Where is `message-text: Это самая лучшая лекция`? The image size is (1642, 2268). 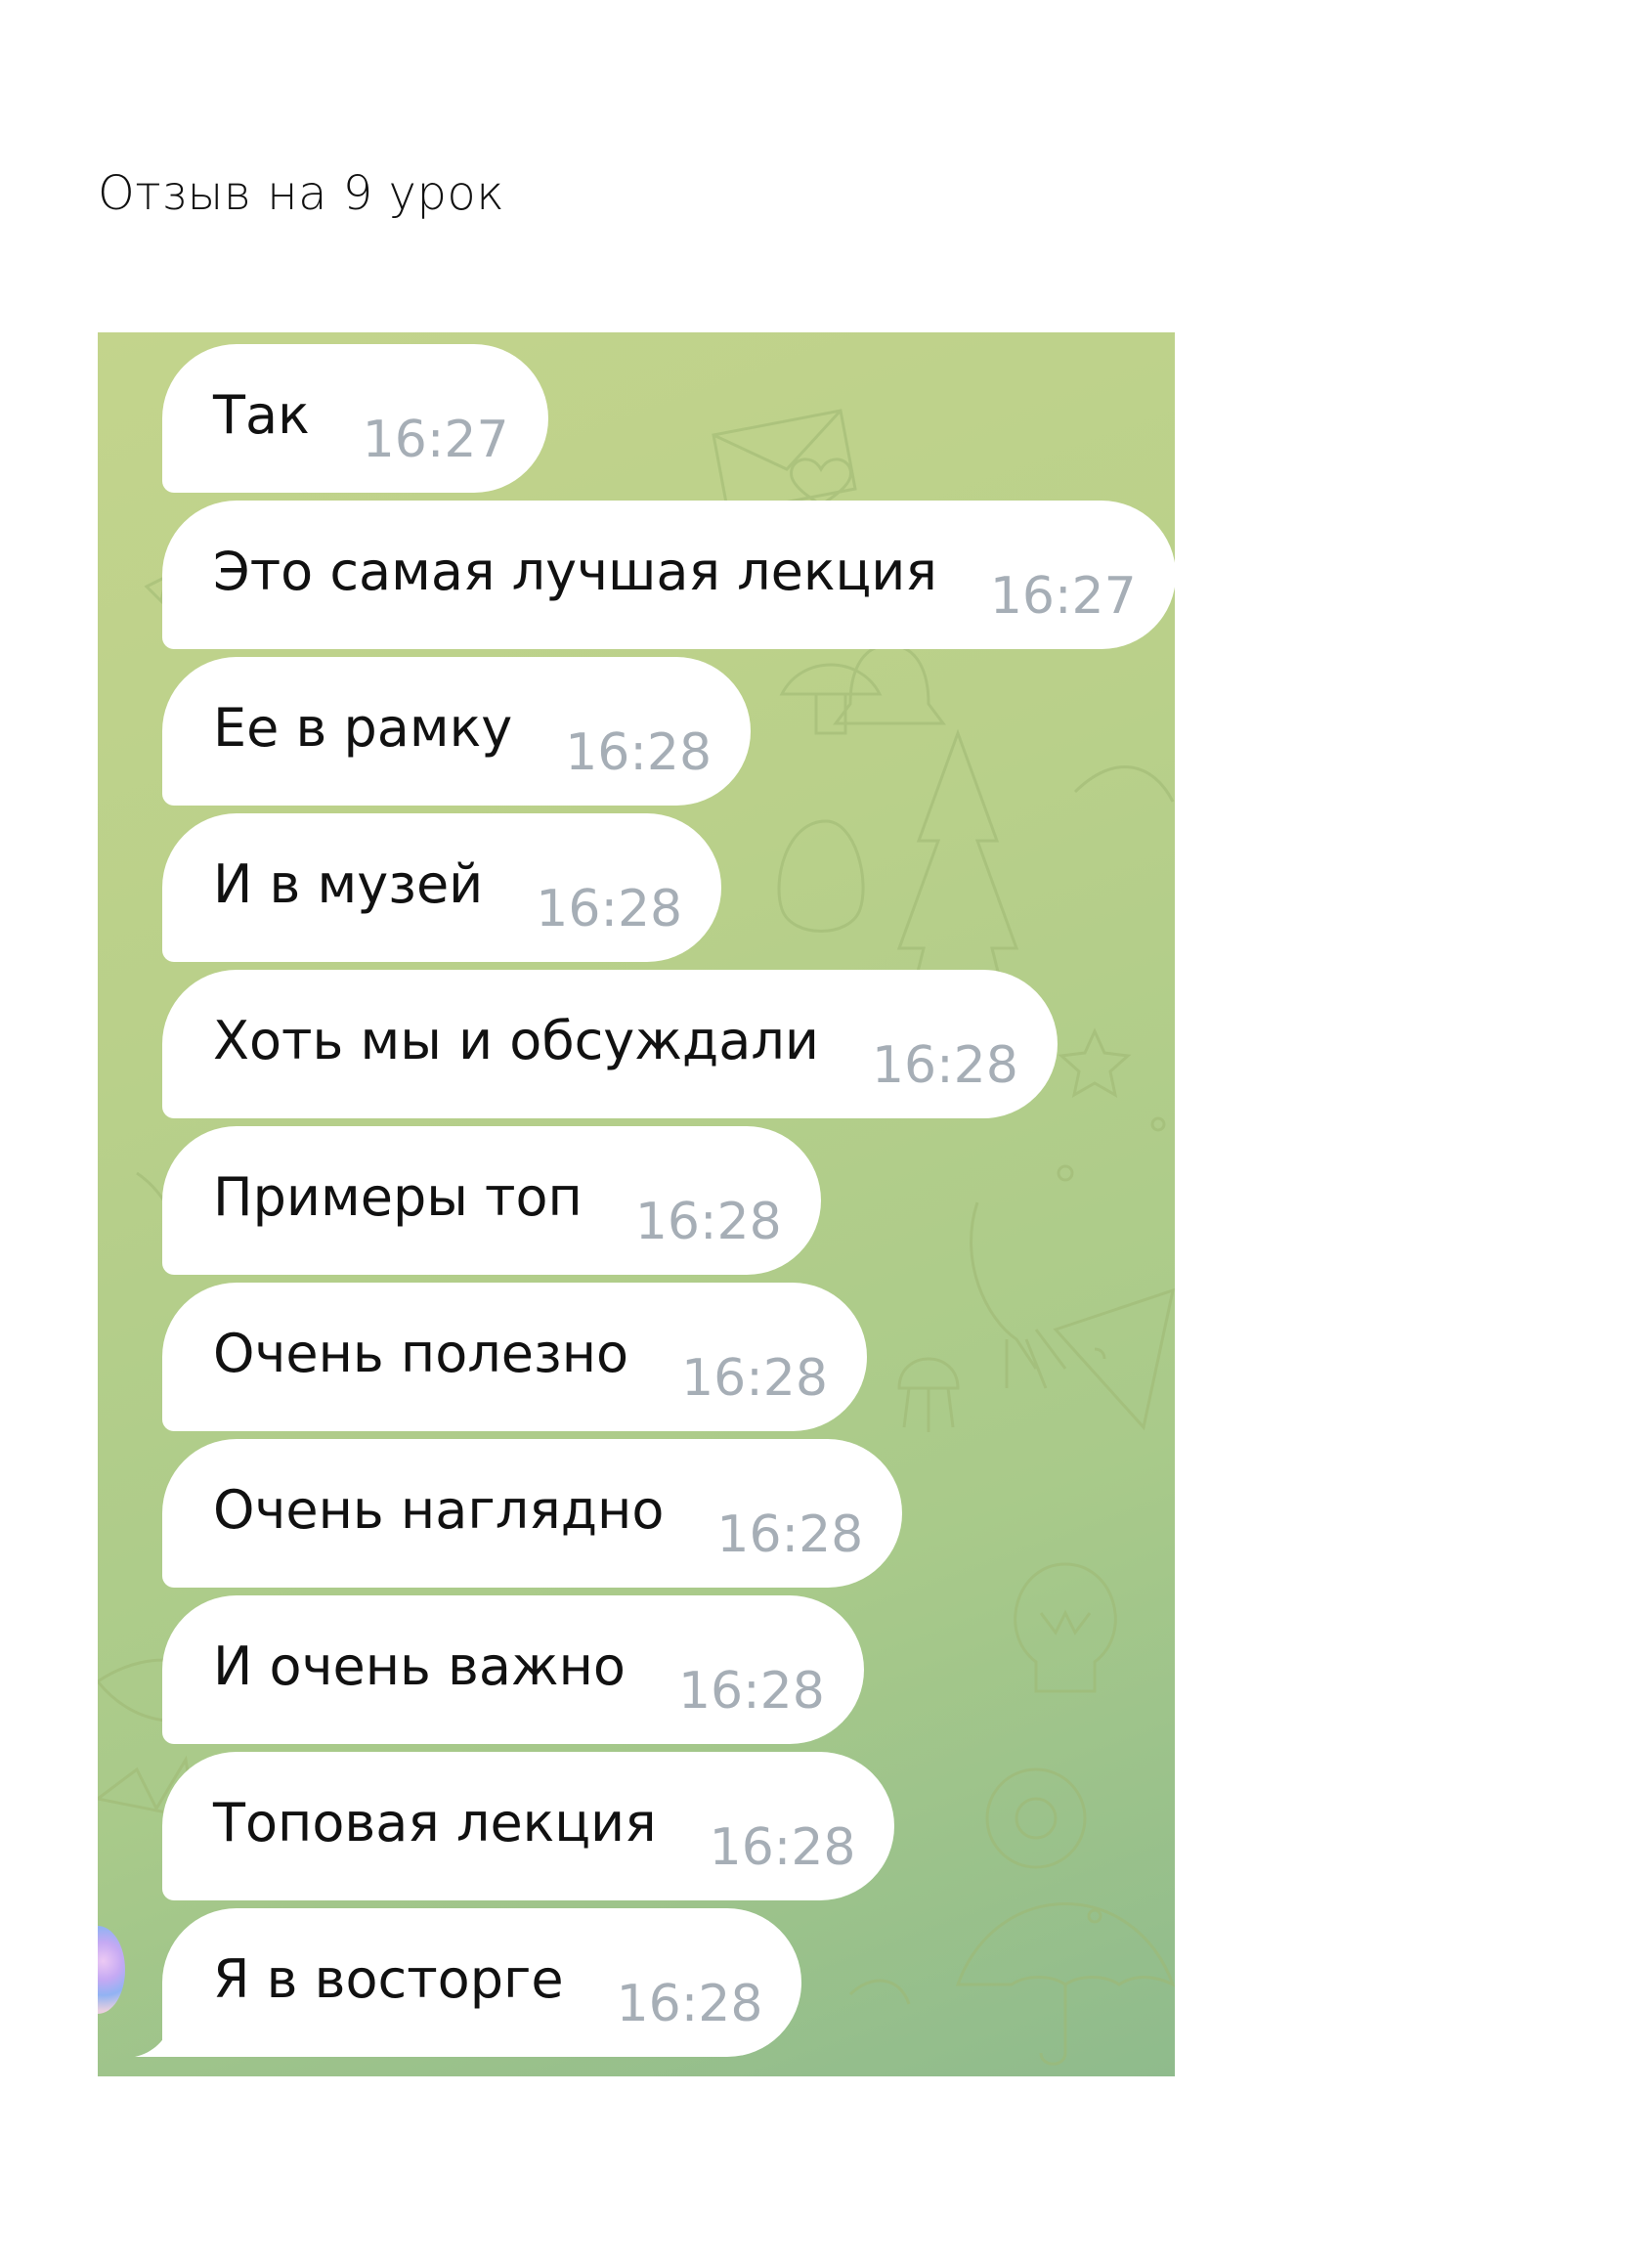
message-text: Это самая лучшая лекция is located at coordinates (575, 571).